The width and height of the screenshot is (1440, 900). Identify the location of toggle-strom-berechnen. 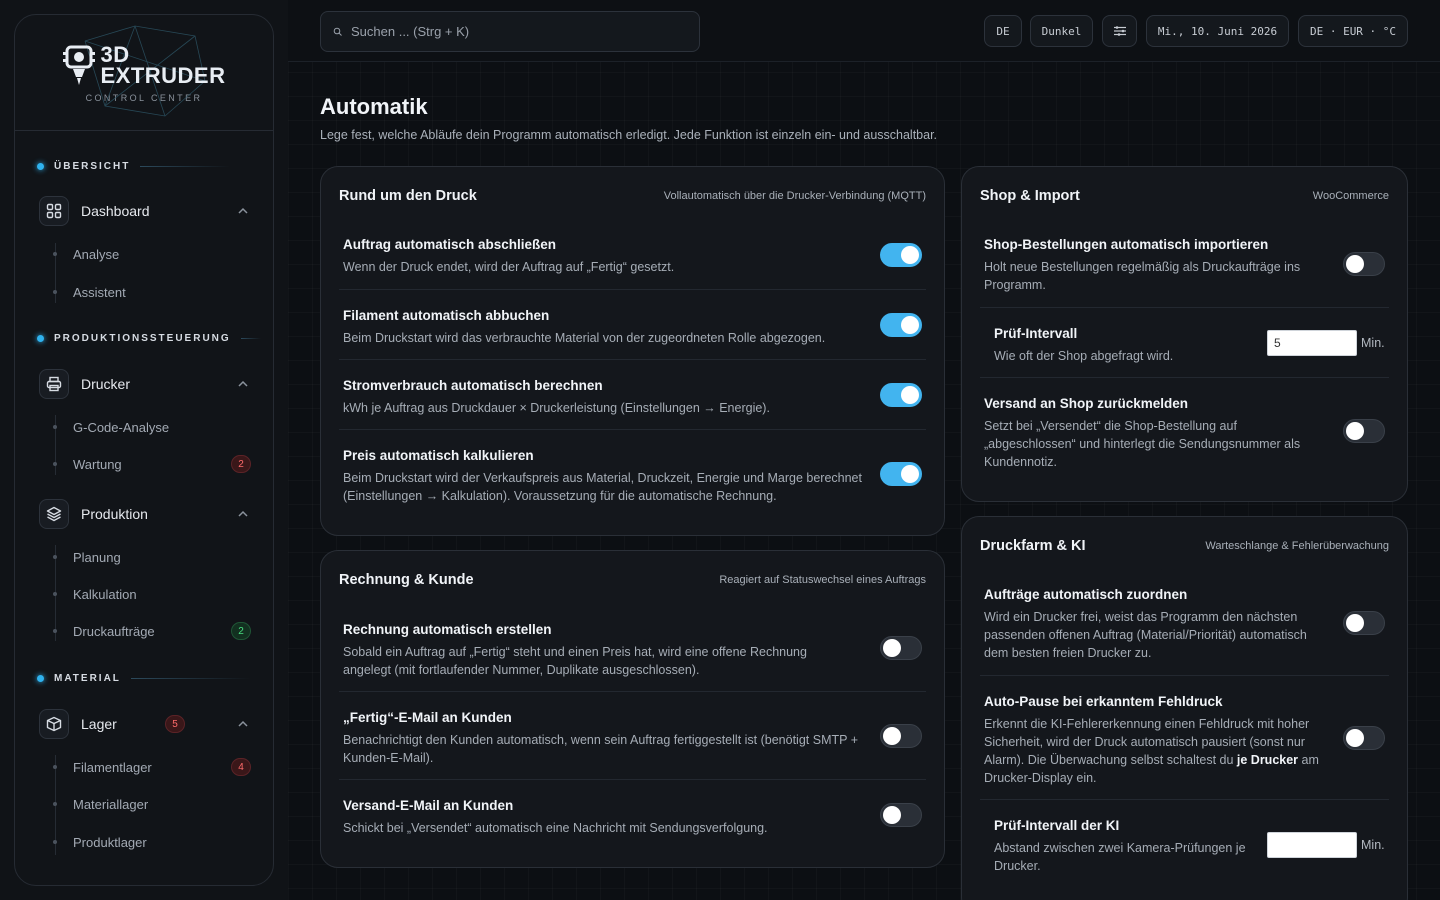
(901, 395).